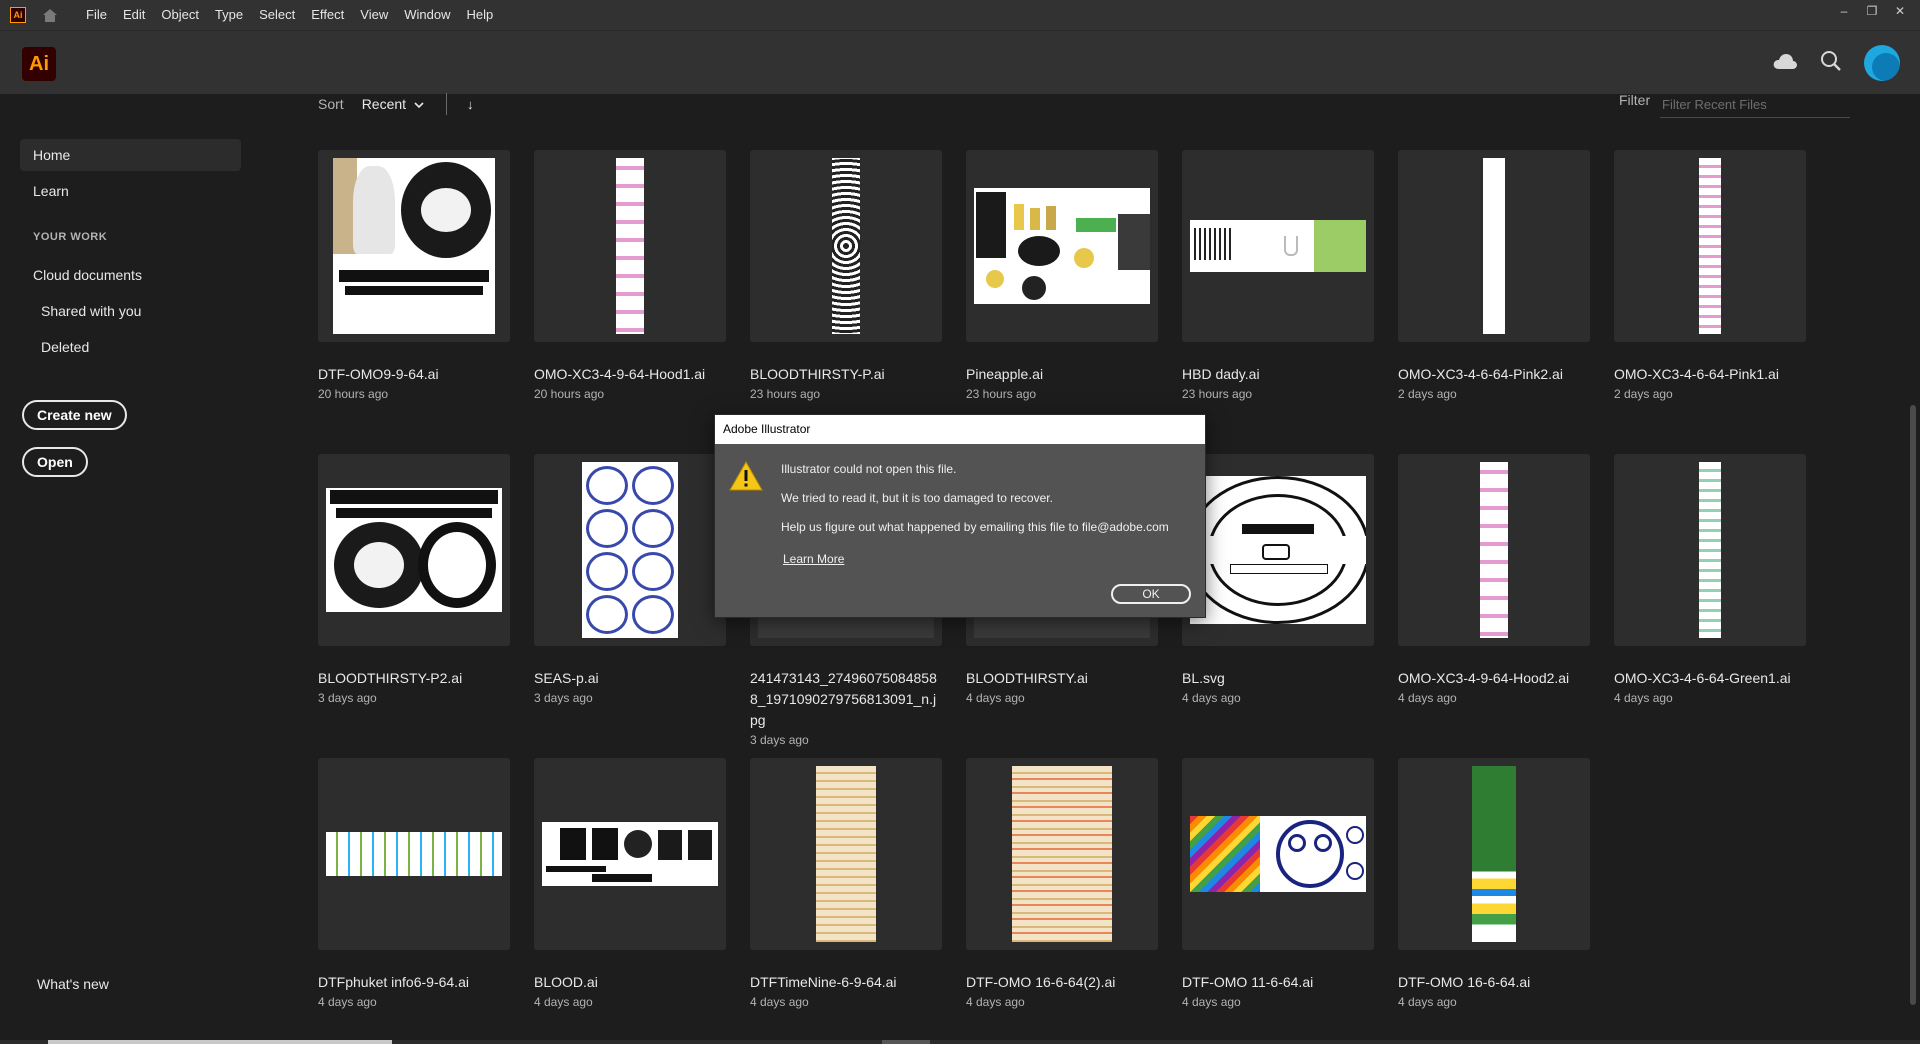 Image resolution: width=1920 pixels, height=1044 pixels. I want to click on file-name: OMO-XC3-4-6-64-Pink2.ai, so click(1494, 374).